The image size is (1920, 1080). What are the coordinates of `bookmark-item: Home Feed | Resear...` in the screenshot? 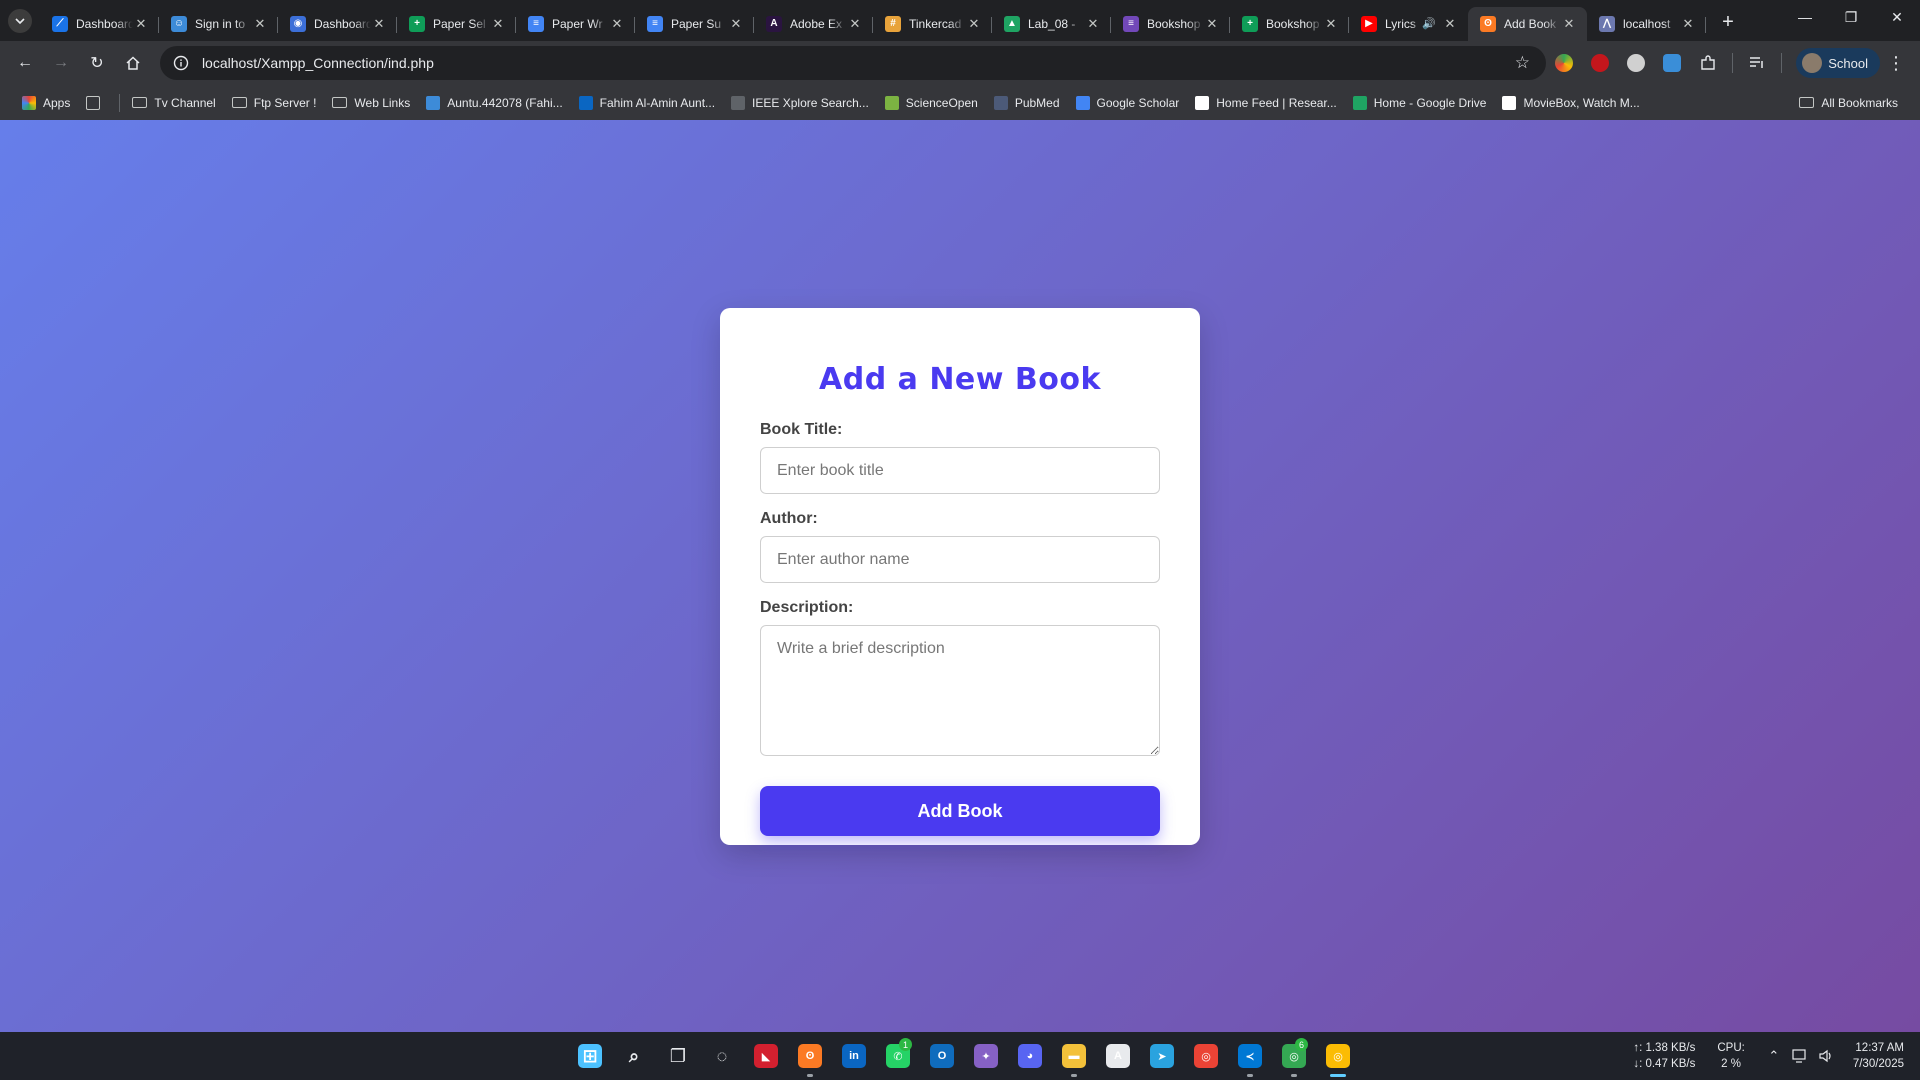 It's located at (1266, 103).